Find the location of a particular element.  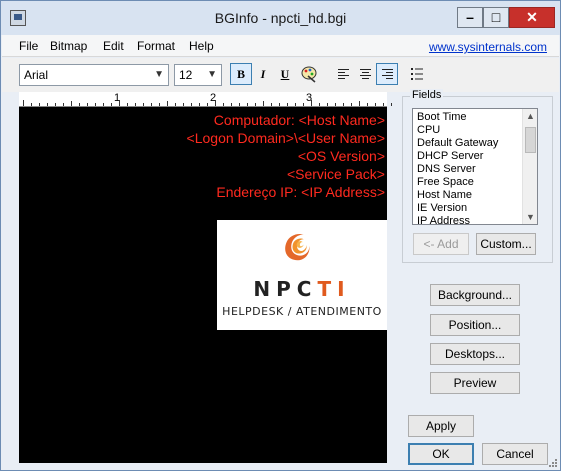

logo-name-suffix: TI is located at coordinates (334, 289).